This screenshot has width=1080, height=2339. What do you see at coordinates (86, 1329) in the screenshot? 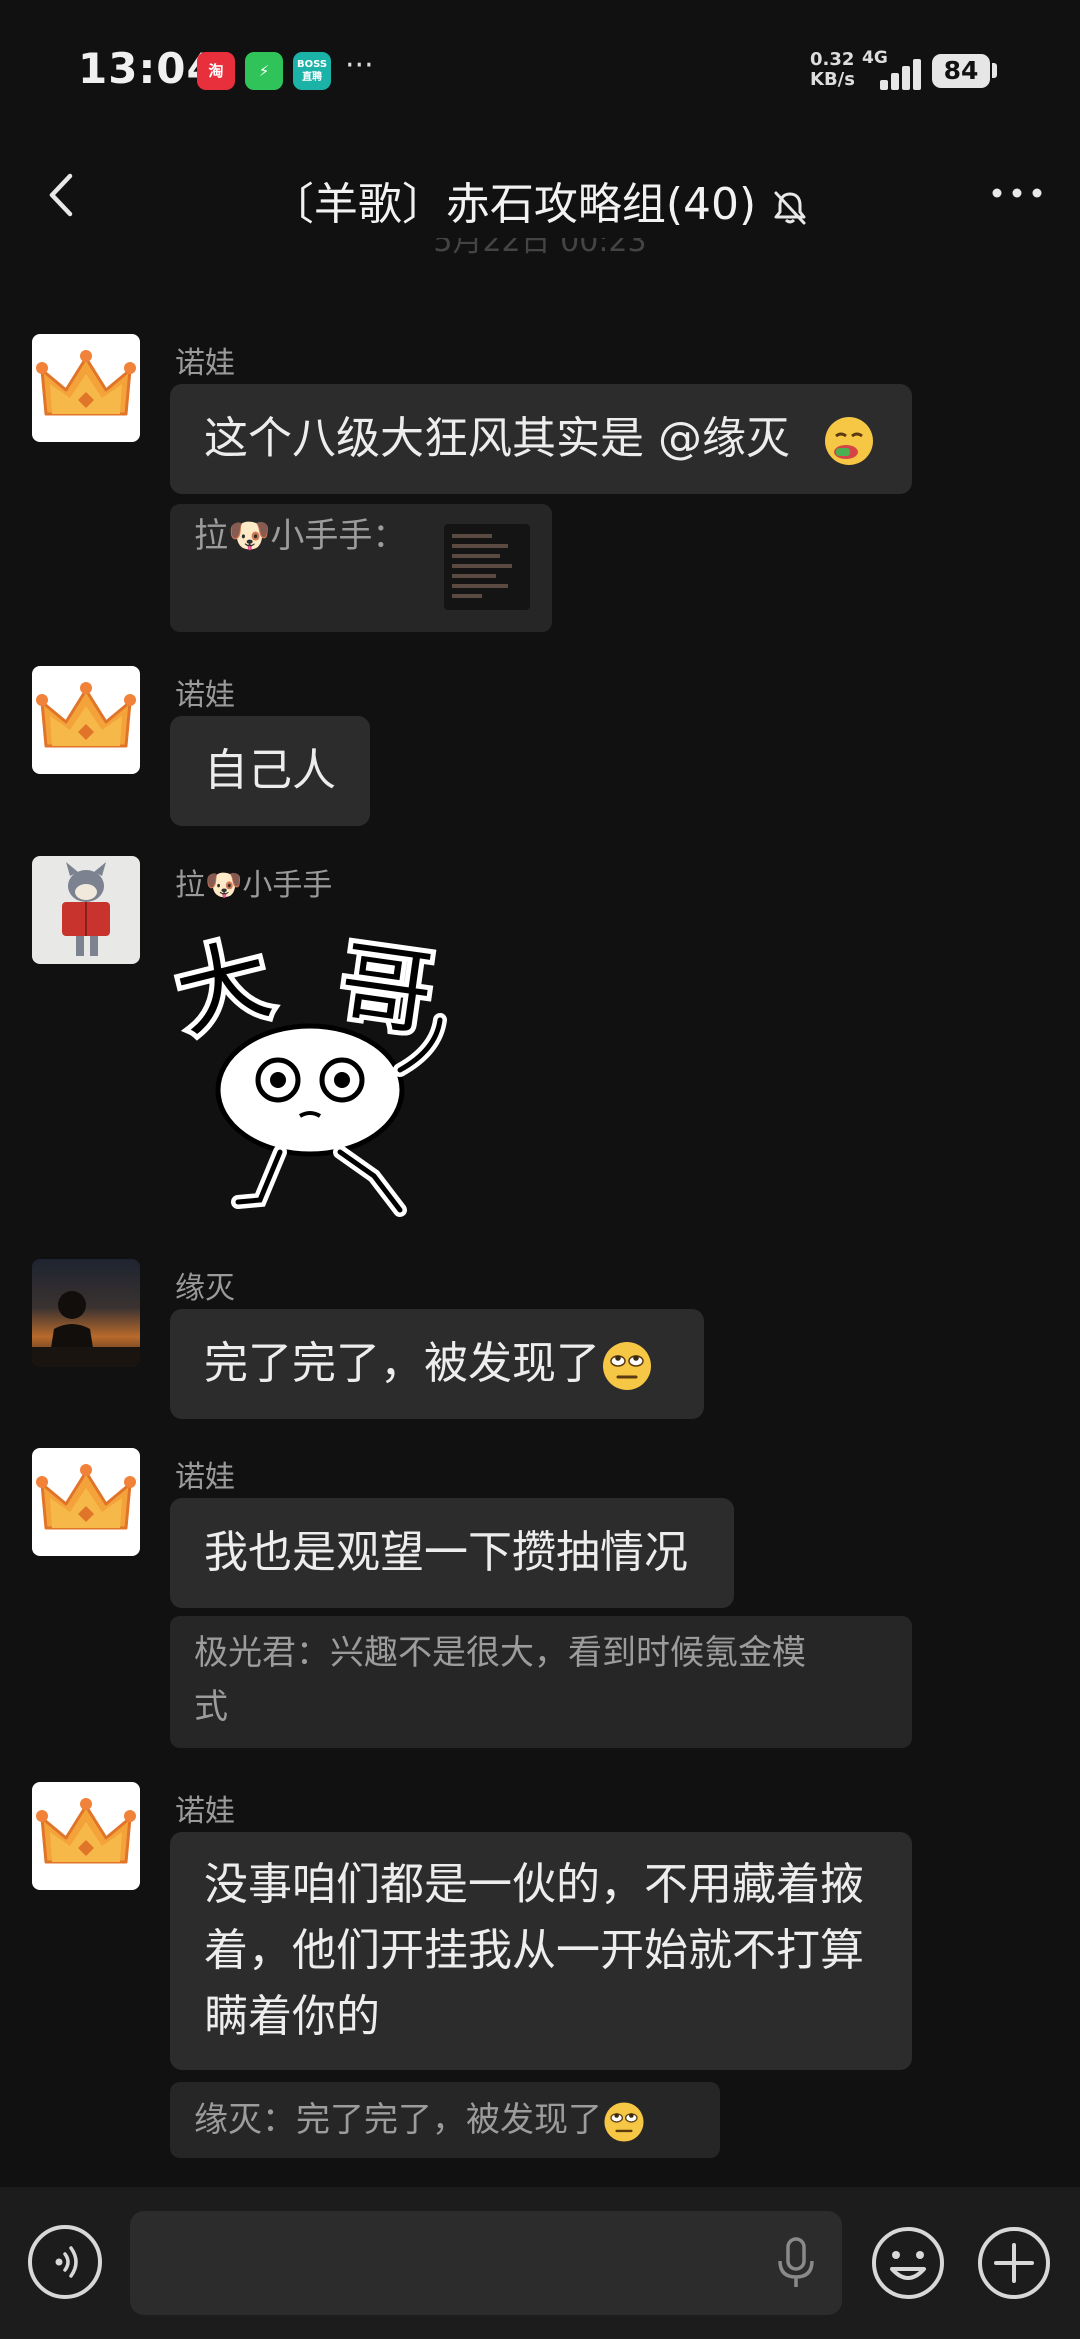
I see `silhouette-icon` at bounding box center [86, 1329].